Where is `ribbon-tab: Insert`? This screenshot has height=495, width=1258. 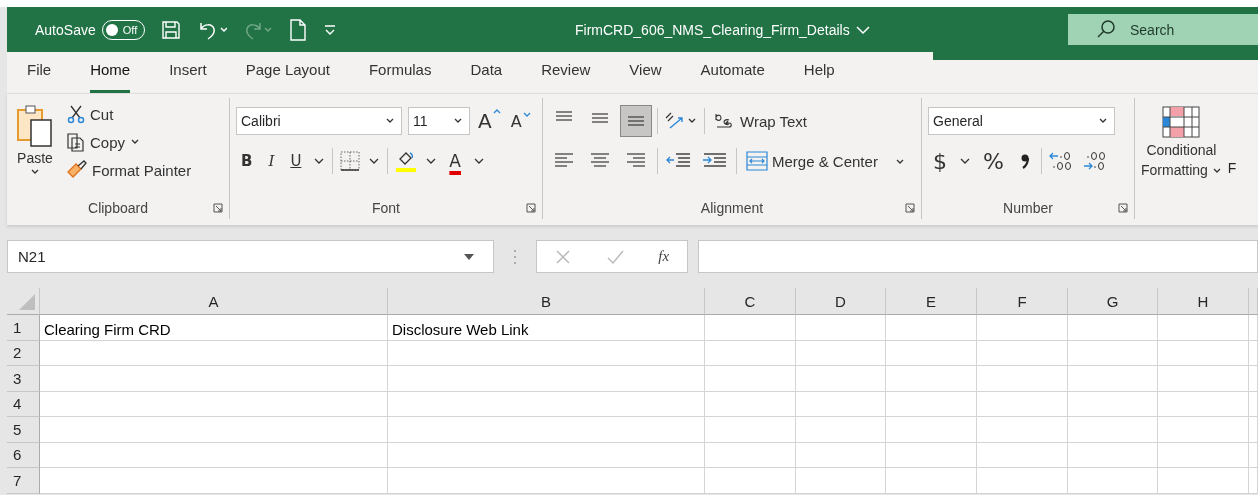
ribbon-tab: Insert is located at coordinates (188, 75).